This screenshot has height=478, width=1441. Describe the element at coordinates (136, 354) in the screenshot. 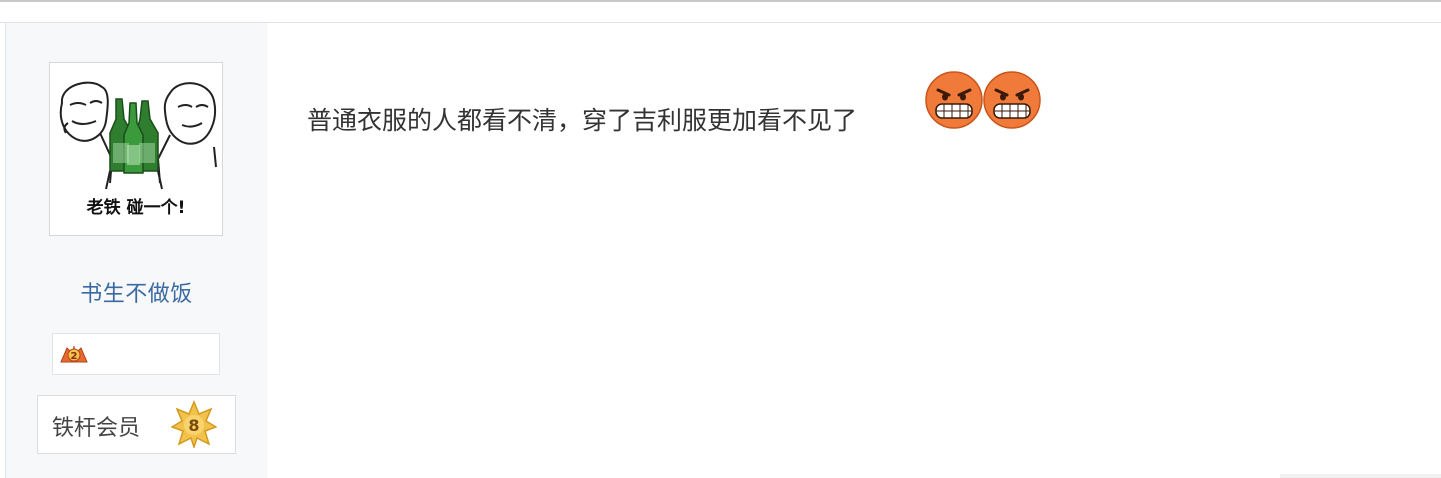

I see `fan-badge-box: 2` at that location.